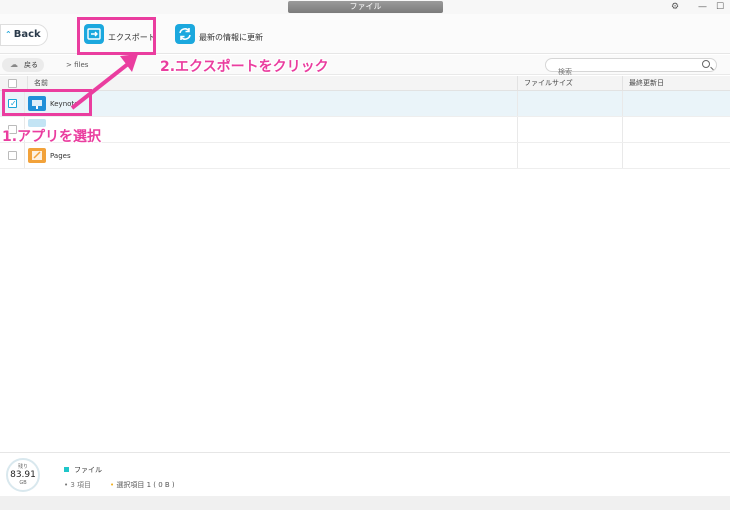  Describe the element at coordinates (88, 470) in the screenshot. I see `category-label: ファイル` at that location.